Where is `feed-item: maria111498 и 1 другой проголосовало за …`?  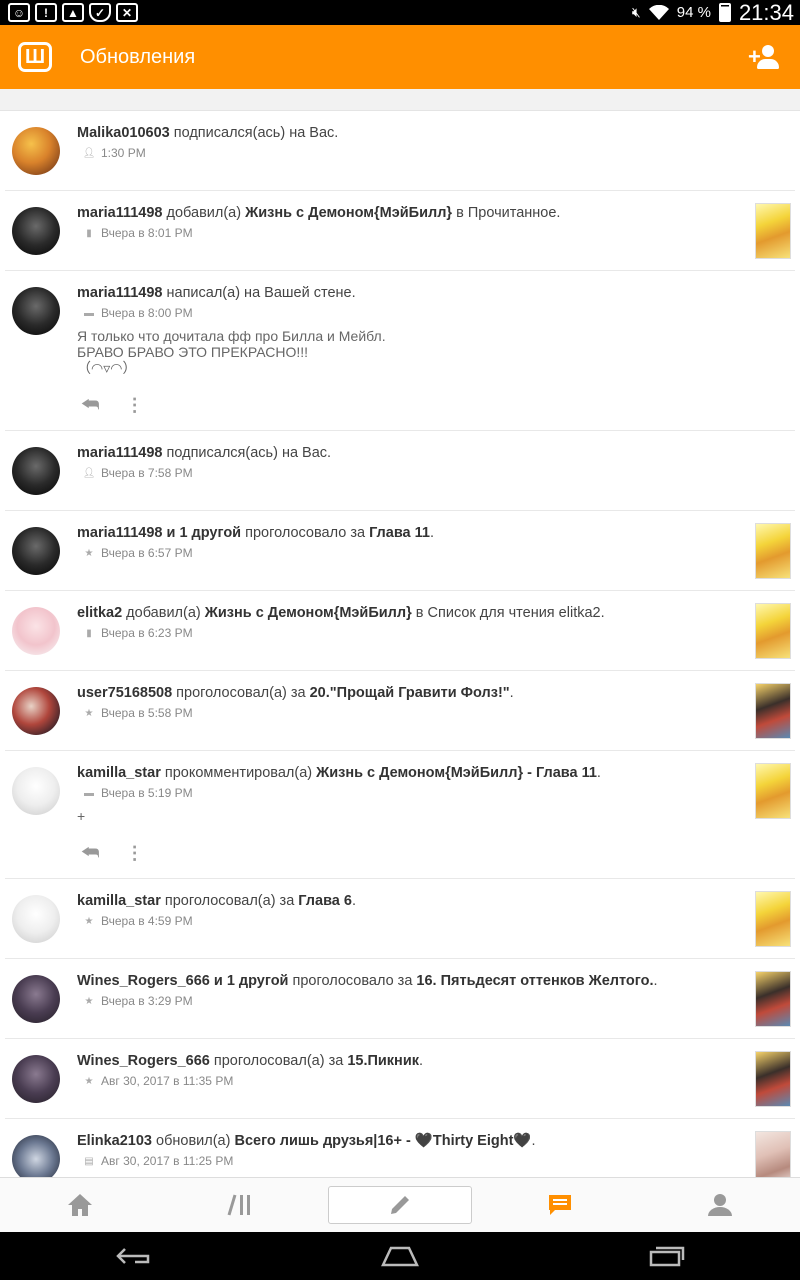
feed-item: maria111498 и 1 другой проголосовало за … is located at coordinates (400, 551).